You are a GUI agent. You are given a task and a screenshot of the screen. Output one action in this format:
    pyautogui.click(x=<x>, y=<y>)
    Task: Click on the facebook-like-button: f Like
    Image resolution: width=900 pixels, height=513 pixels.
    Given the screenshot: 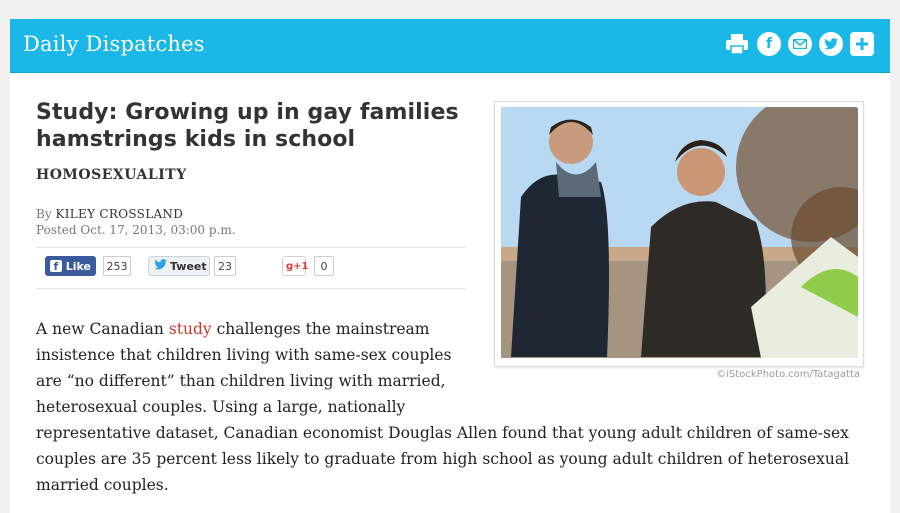 What is the action you would take?
    pyautogui.click(x=70, y=266)
    